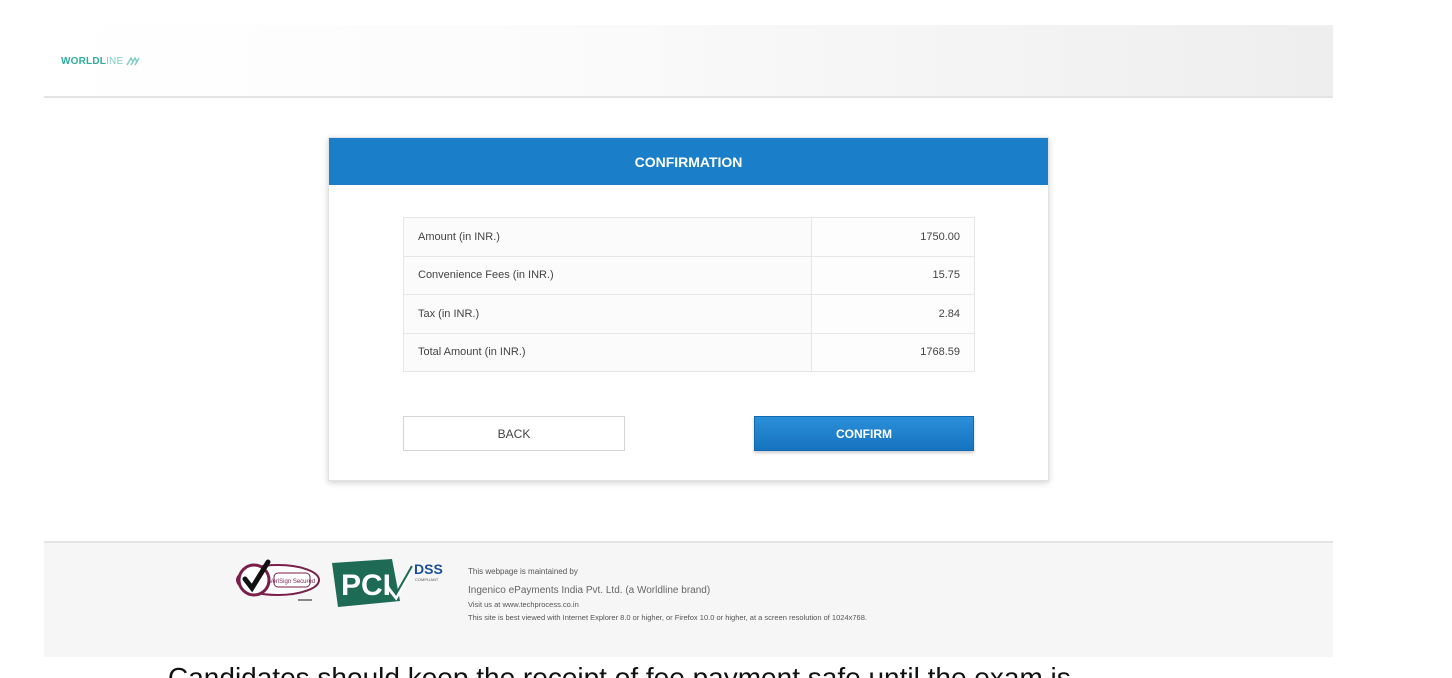  I want to click on verisign-text: VeriSign Secured, so click(292, 582).